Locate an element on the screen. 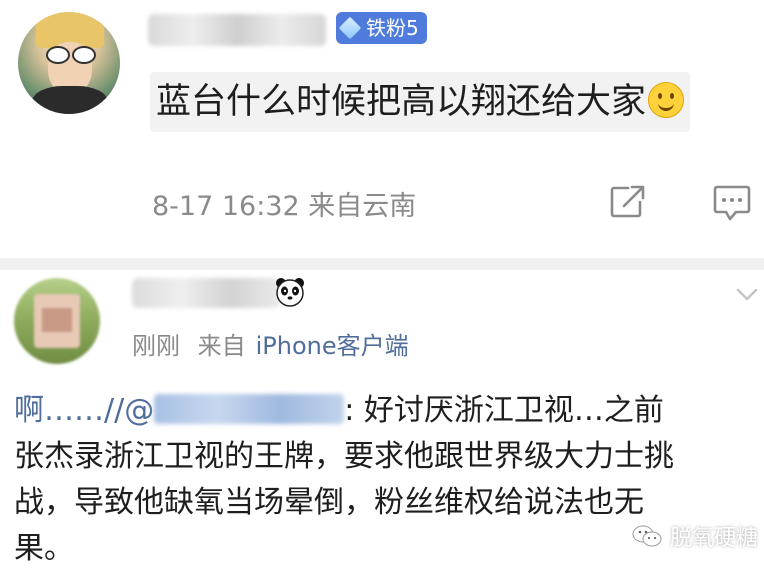  fan-badge-label: 铁粉5 is located at coordinates (392, 28).